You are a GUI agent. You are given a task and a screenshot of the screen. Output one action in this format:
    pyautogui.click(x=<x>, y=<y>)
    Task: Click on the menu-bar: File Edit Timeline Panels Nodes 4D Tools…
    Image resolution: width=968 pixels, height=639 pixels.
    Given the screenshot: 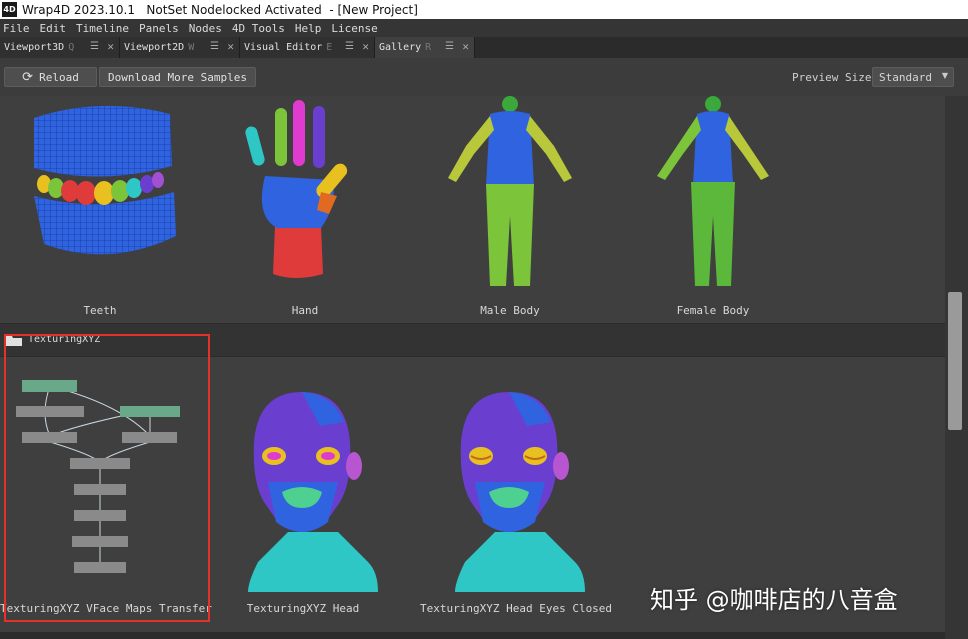 What is the action you would take?
    pyautogui.click(x=484, y=28)
    